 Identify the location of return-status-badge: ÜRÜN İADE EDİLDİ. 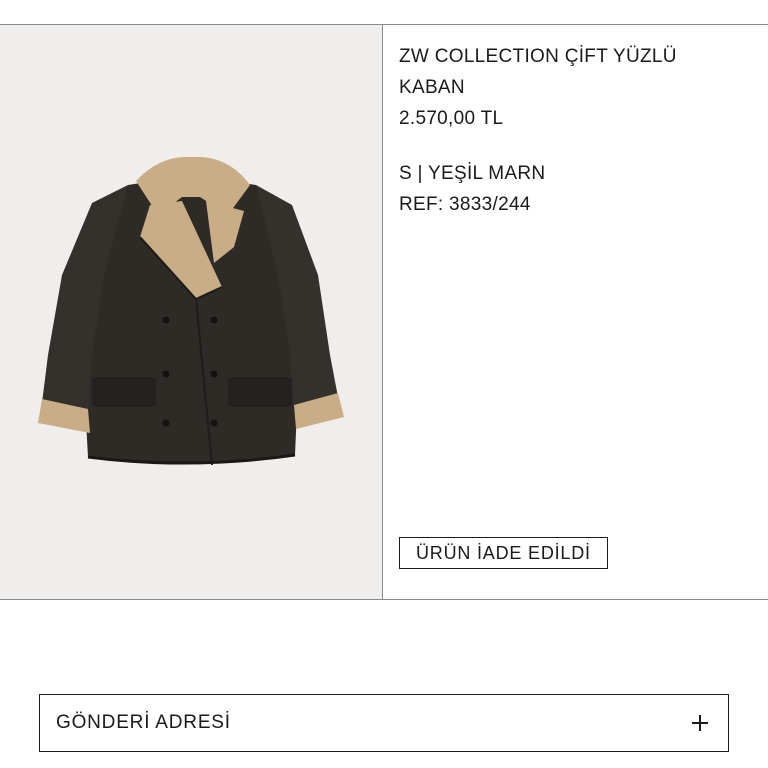
(503, 553).